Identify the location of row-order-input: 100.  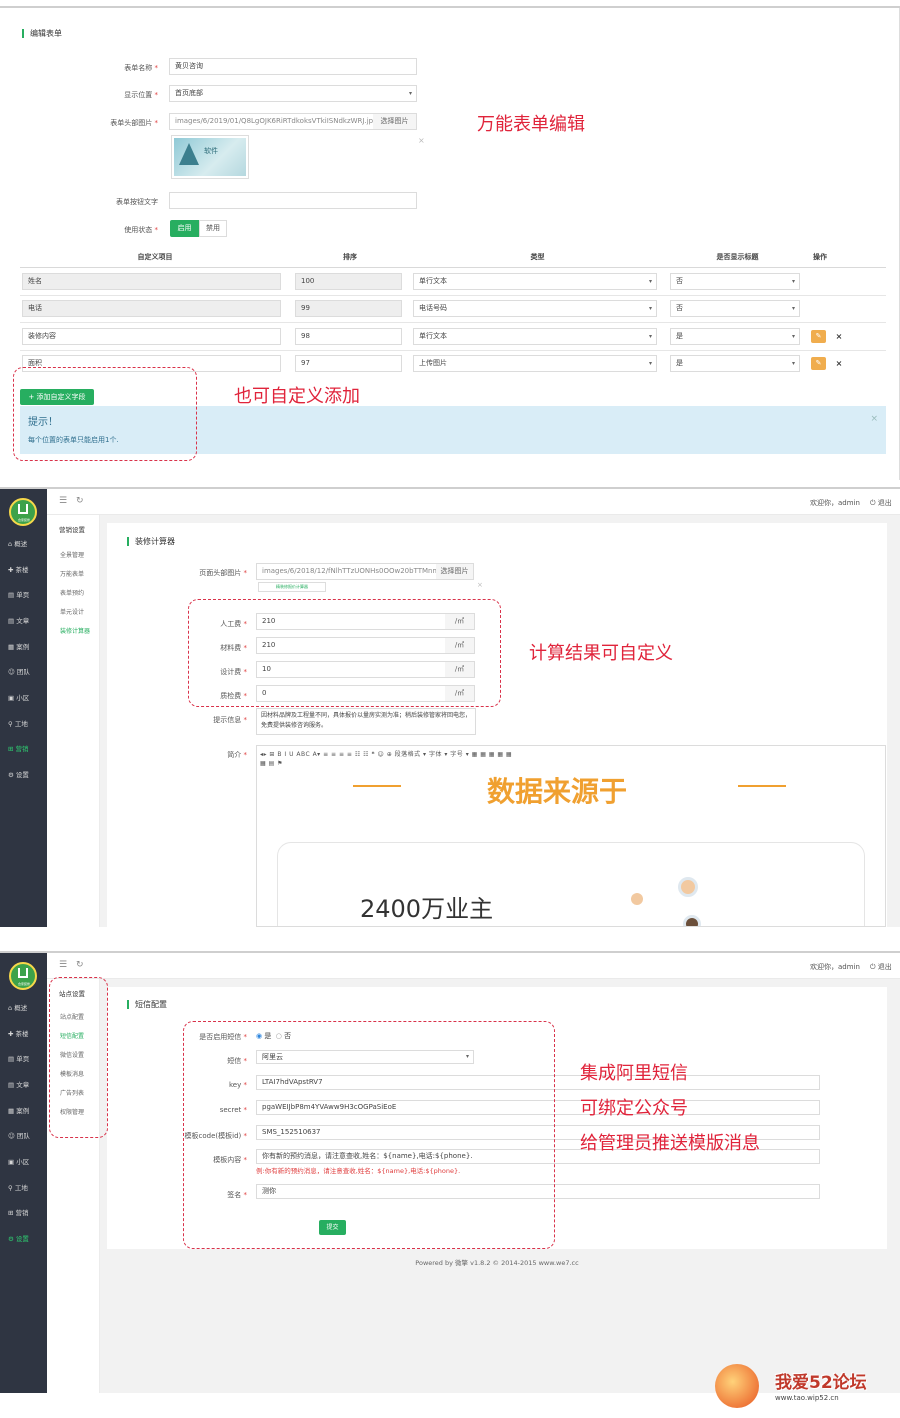
(348, 281).